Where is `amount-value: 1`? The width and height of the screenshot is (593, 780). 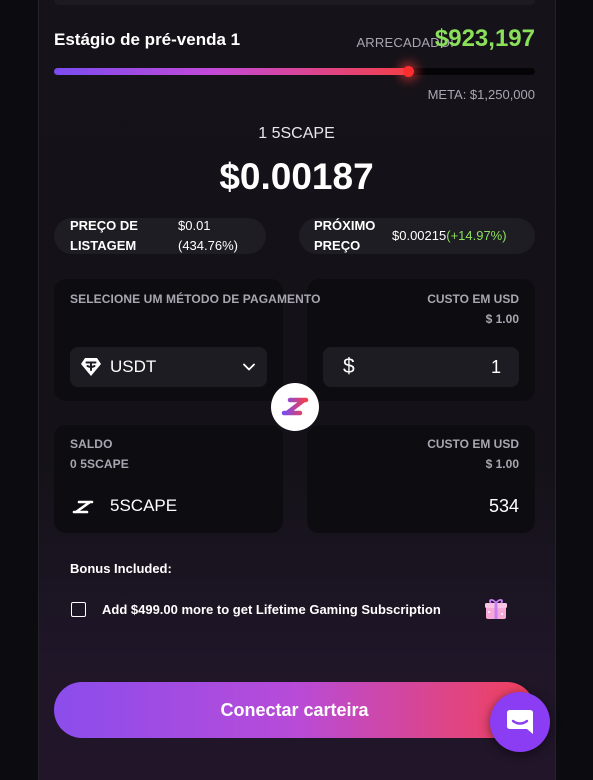 amount-value: 1 is located at coordinates (495, 367).